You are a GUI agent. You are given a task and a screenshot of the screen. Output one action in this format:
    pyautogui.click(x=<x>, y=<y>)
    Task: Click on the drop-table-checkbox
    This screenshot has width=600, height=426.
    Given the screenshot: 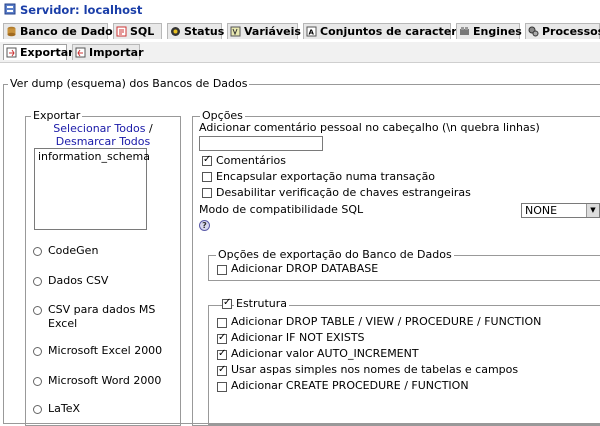 What is the action you would take?
    pyautogui.click(x=222, y=323)
    